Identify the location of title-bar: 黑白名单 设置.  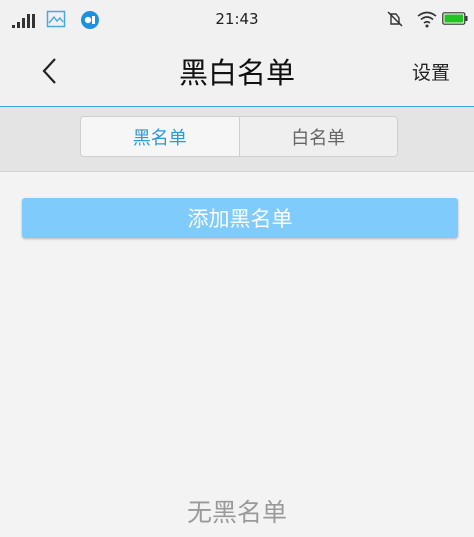
(237, 72).